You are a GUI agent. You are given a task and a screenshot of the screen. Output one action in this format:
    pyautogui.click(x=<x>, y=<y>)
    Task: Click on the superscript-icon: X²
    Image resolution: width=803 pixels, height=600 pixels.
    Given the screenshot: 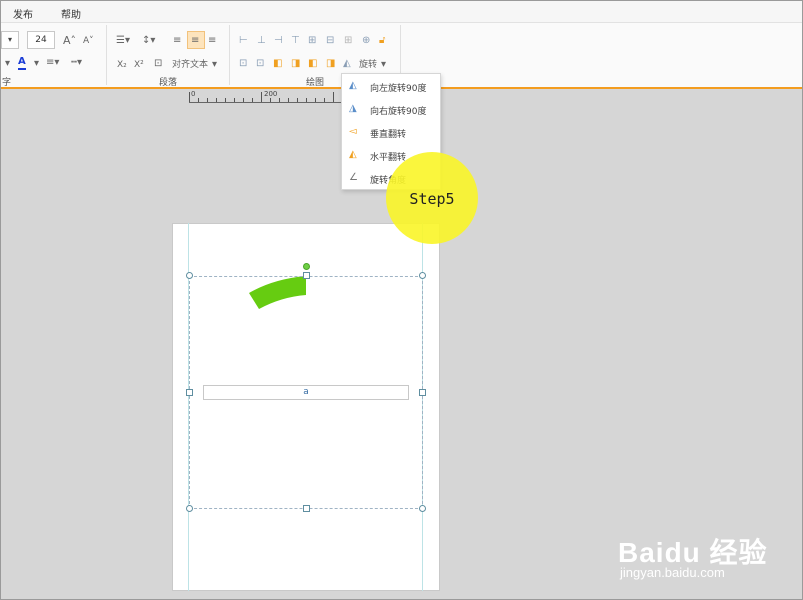 What is the action you would take?
    pyautogui.click(x=139, y=65)
    